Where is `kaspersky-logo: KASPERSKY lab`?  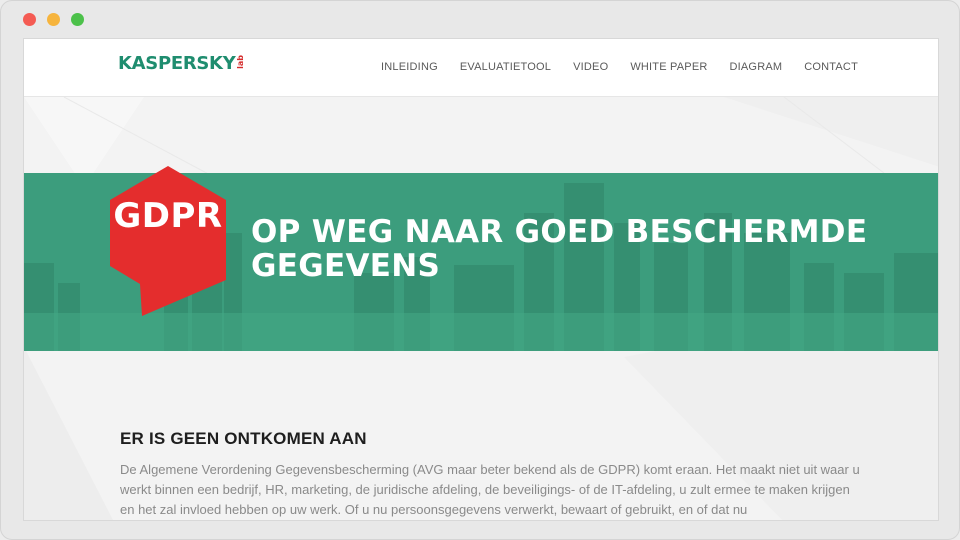 kaspersky-logo: KASPERSKY lab is located at coordinates (181, 63).